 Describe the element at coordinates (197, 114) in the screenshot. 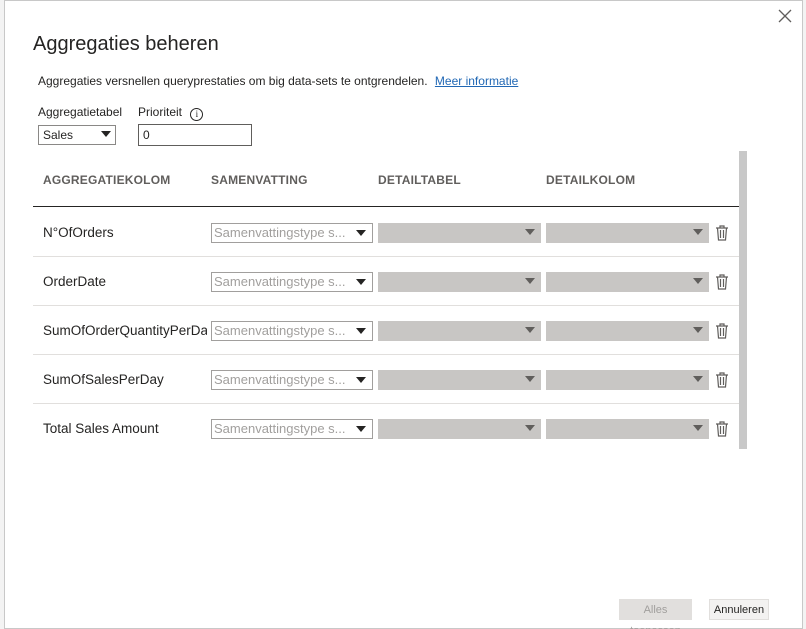

I see `info-icon: i` at that location.